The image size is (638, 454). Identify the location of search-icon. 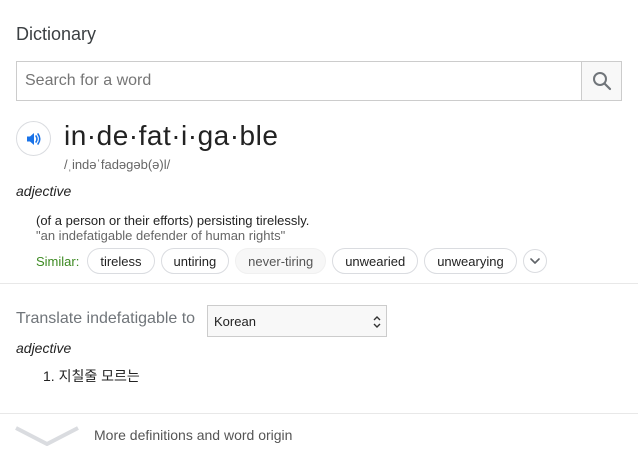
(601, 81).